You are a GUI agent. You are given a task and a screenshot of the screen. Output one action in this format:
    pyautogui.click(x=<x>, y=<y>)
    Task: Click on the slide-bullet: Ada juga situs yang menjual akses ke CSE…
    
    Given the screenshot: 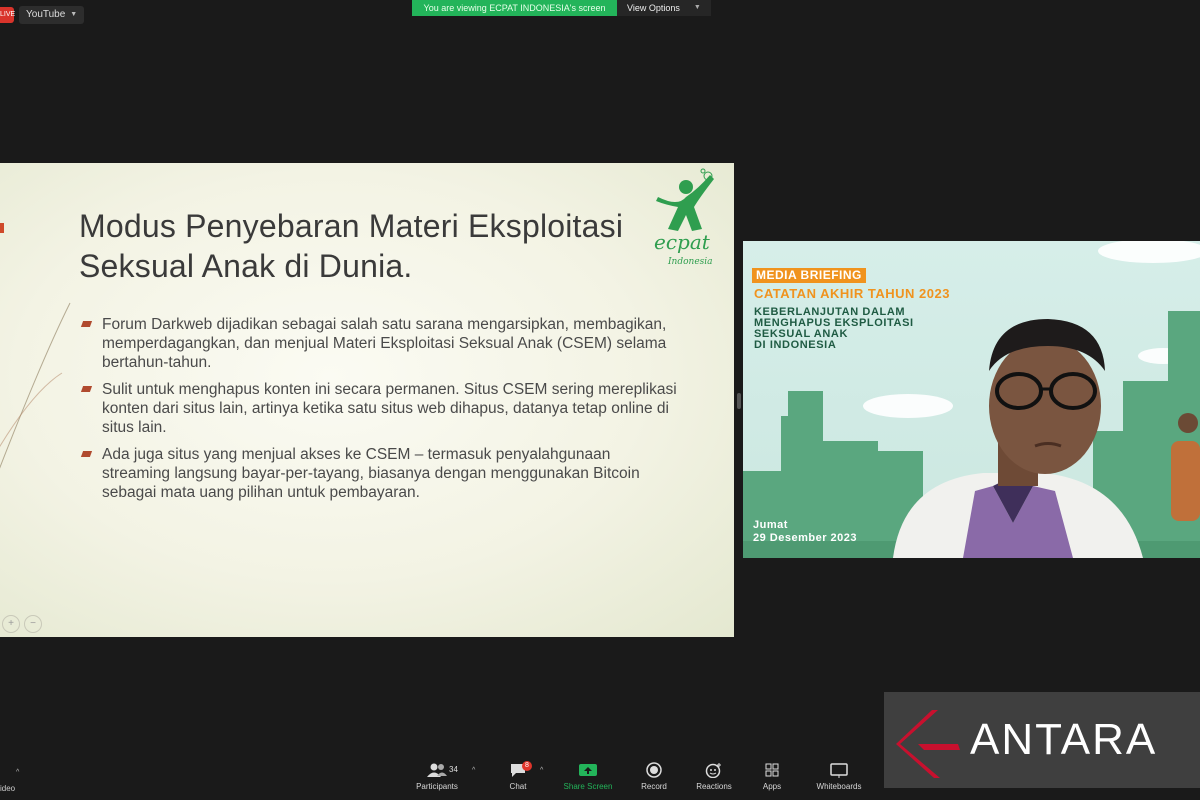 What is the action you would take?
    pyautogui.click(x=380, y=473)
    